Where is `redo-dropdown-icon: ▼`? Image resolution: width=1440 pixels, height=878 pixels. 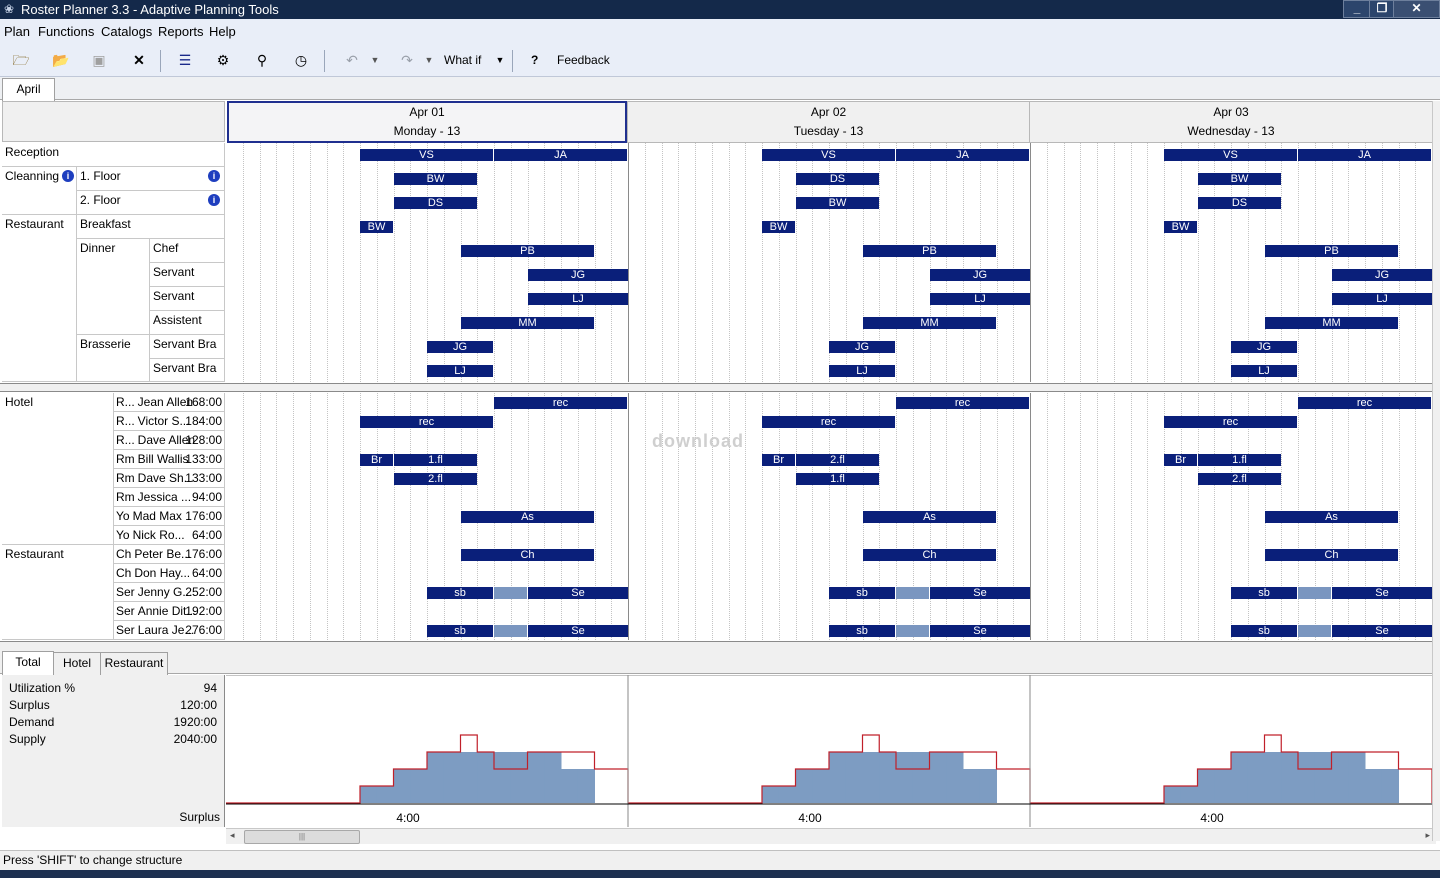 redo-dropdown-icon: ▼ is located at coordinates (429, 60).